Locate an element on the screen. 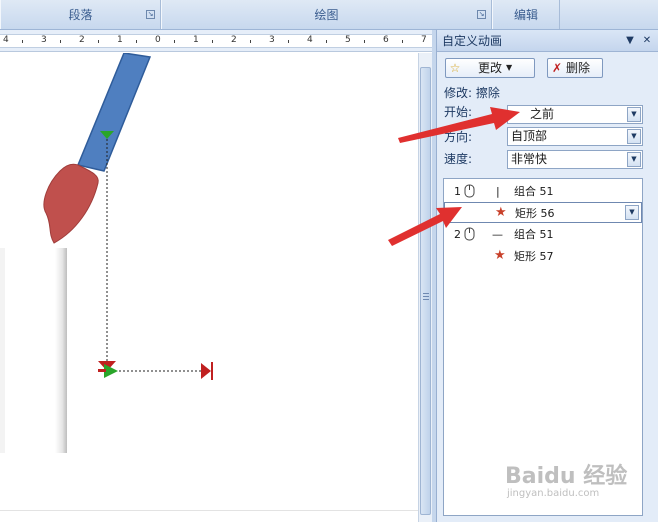  item-name: 矩形 56 is located at coordinates (535, 213).